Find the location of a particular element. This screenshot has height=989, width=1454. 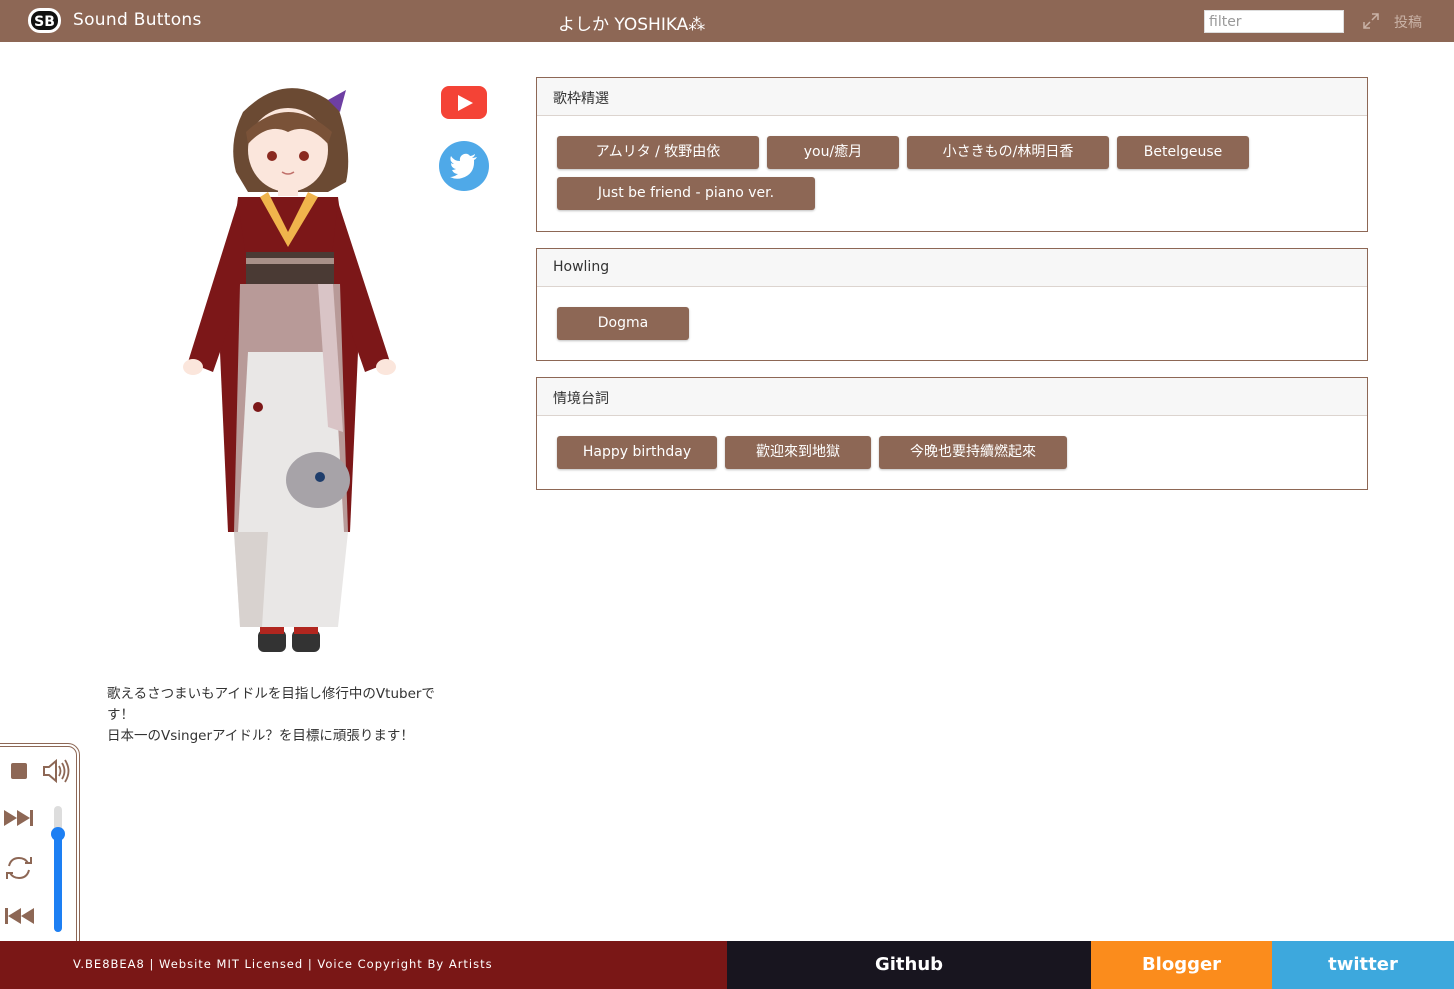

volume-icon is located at coordinates (56, 771).